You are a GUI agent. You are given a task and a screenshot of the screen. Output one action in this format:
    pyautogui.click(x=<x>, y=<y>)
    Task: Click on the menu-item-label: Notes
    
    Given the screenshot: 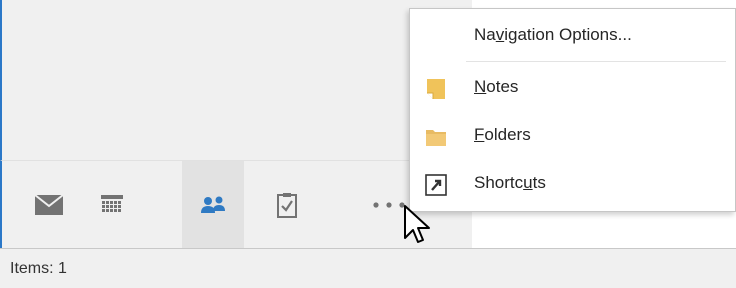 What is the action you would take?
    pyautogui.click(x=496, y=86)
    